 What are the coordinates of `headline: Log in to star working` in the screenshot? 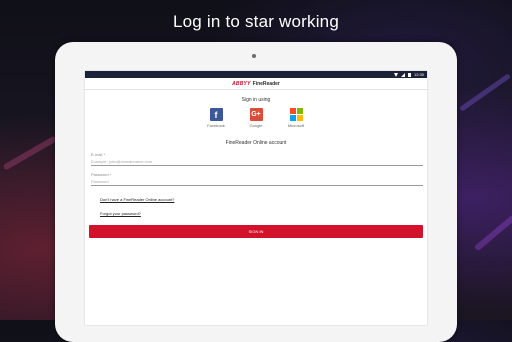 It's located at (256, 21).